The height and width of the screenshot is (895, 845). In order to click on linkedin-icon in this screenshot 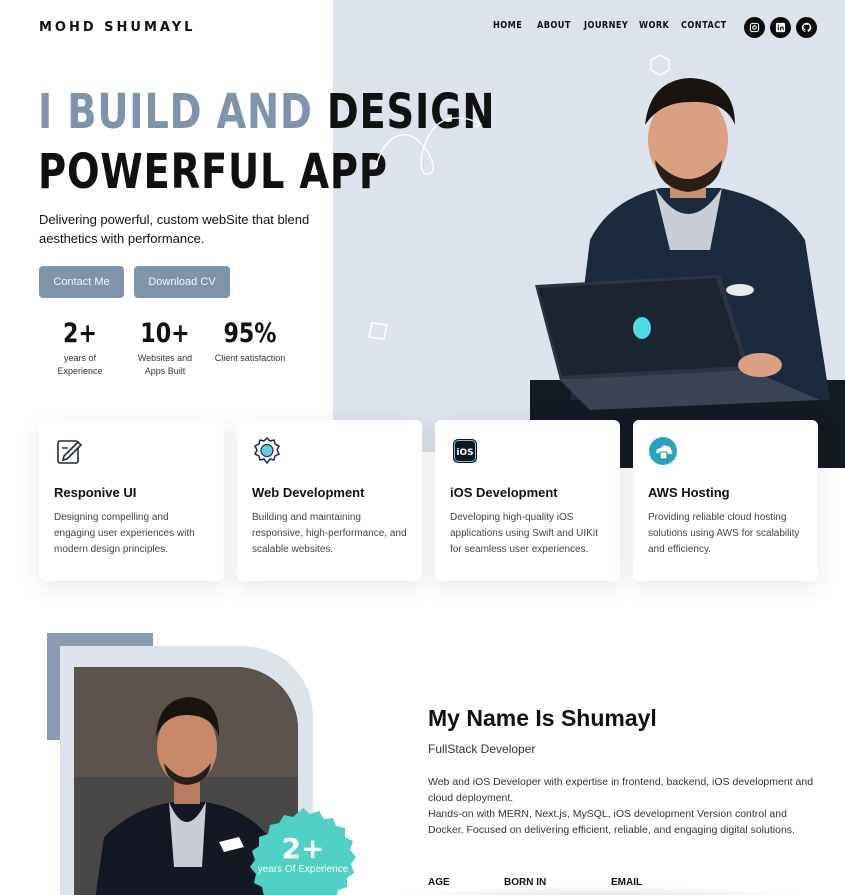, I will do `click(780, 27)`.